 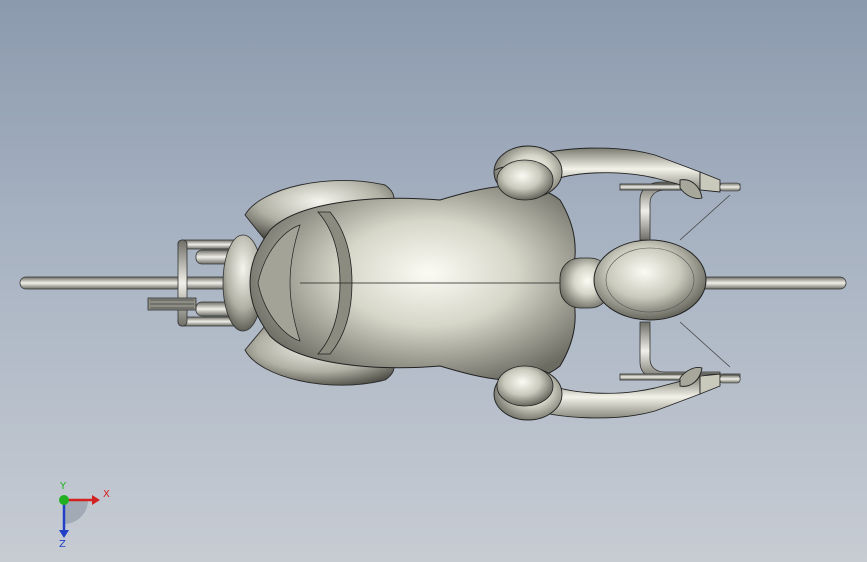 I want to click on z-axis-arrowhead, so click(x=64, y=534).